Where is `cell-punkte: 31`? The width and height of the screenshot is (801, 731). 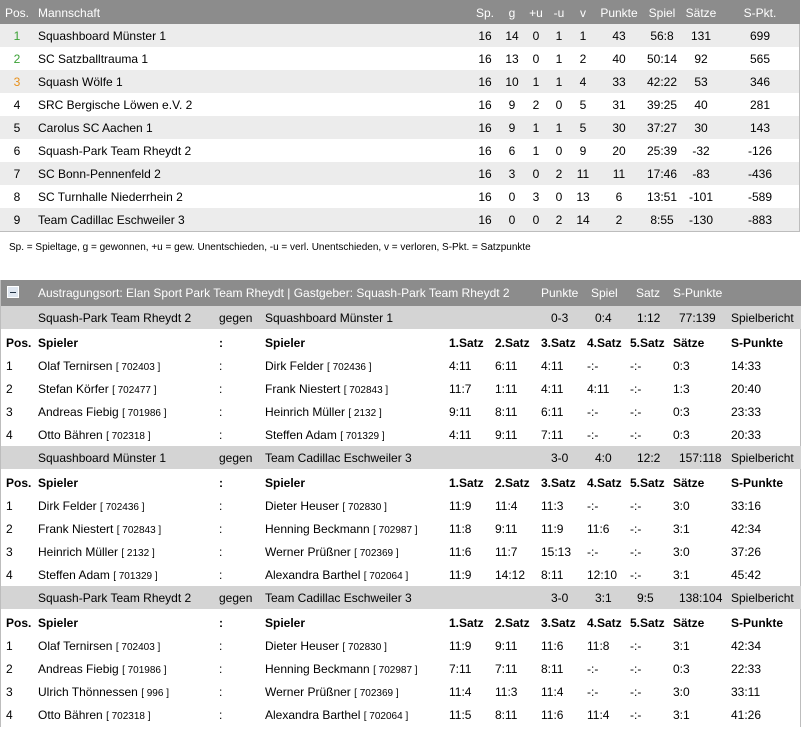
cell-punkte: 31 is located at coordinates (619, 105).